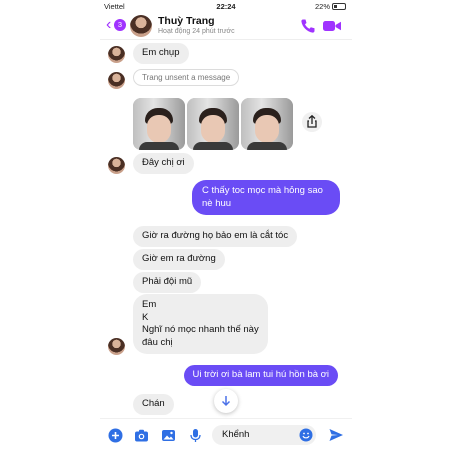 The width and height of the screenshot is (450, 450). I want to click on message-bubble: Giờ ra đường họ bảo em là cắt tóc, so click(215, 236).